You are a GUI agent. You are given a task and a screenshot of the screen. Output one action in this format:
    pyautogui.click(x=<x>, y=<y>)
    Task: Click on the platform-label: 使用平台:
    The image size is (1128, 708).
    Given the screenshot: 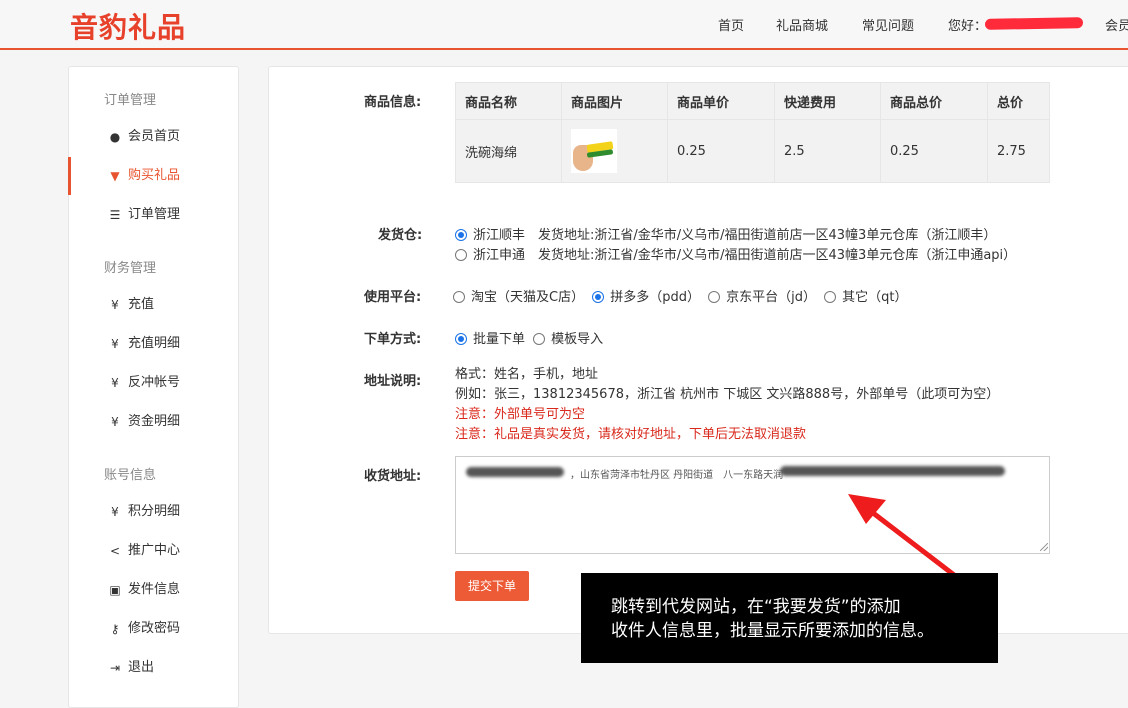 What is the action you would take?
    pyautogui.click(x=393, y=297)
    